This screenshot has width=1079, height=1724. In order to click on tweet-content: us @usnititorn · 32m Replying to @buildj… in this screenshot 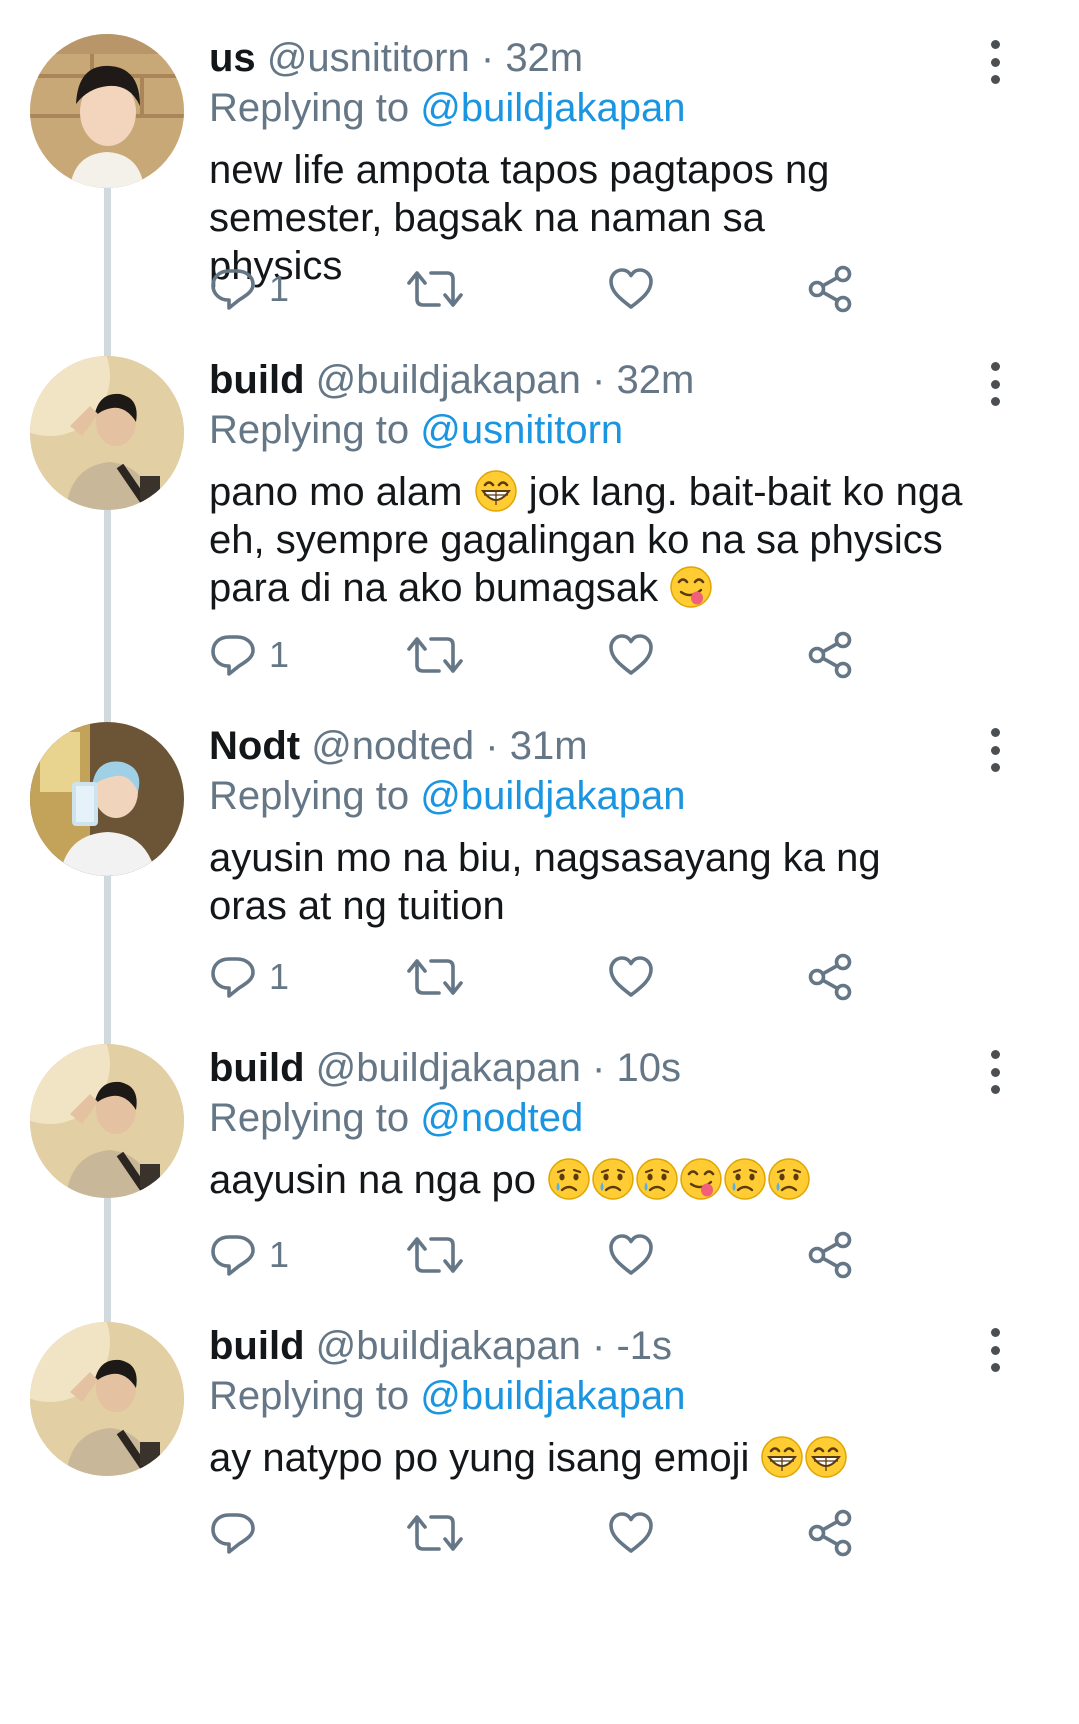, I will do `click(624, 162)`.